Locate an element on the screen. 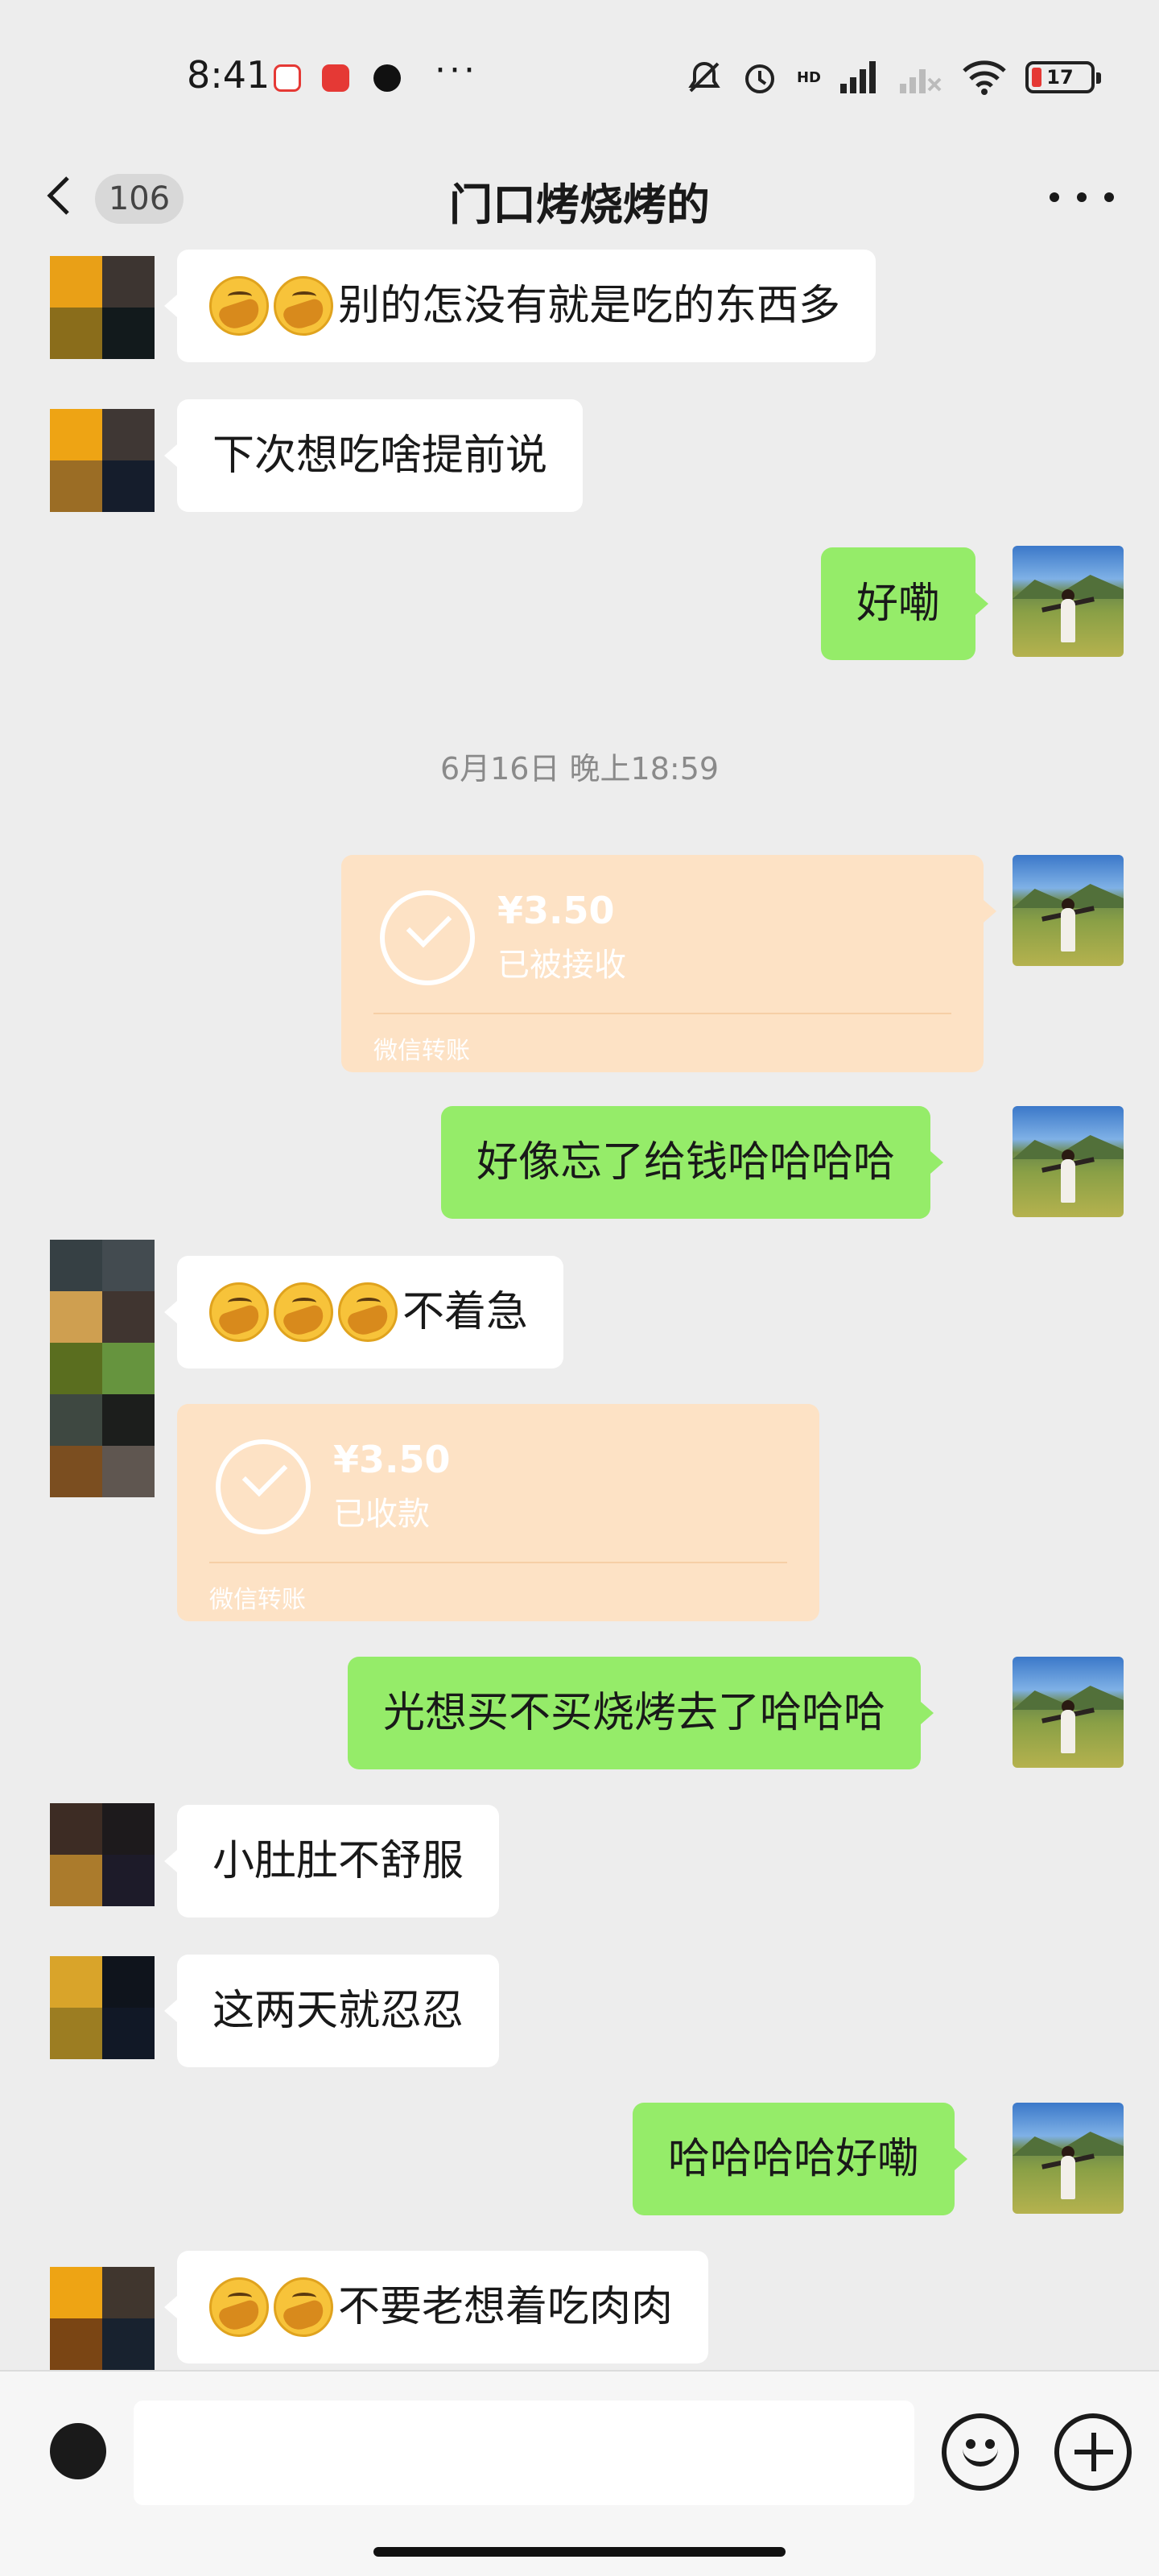  redbook-app-icon is located at coordinates (287, 78).